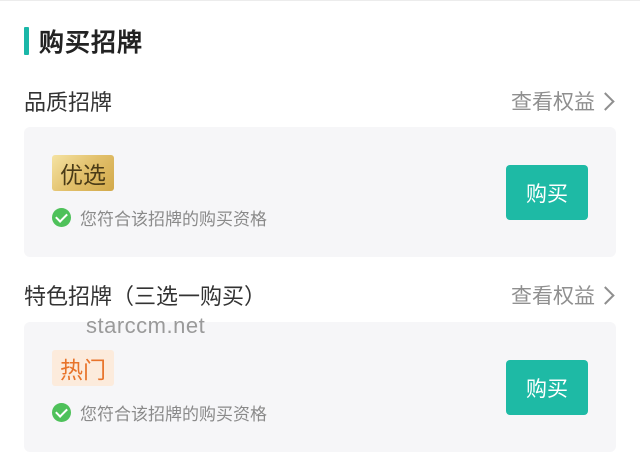  I want to click on buy-button-quality: 购买, so click(547, 192).